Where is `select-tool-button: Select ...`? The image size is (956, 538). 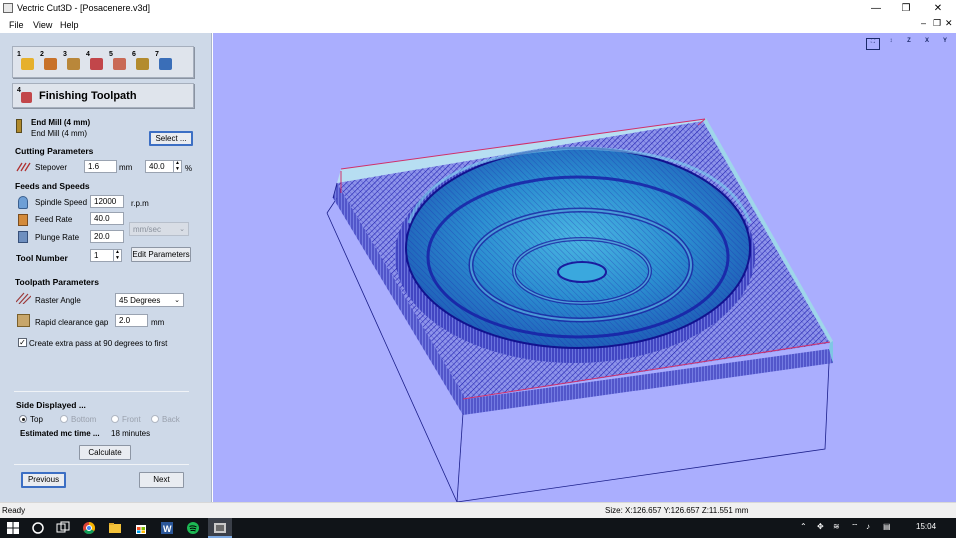
select-tool-button: Select ... is located at coordinates (171, 138).